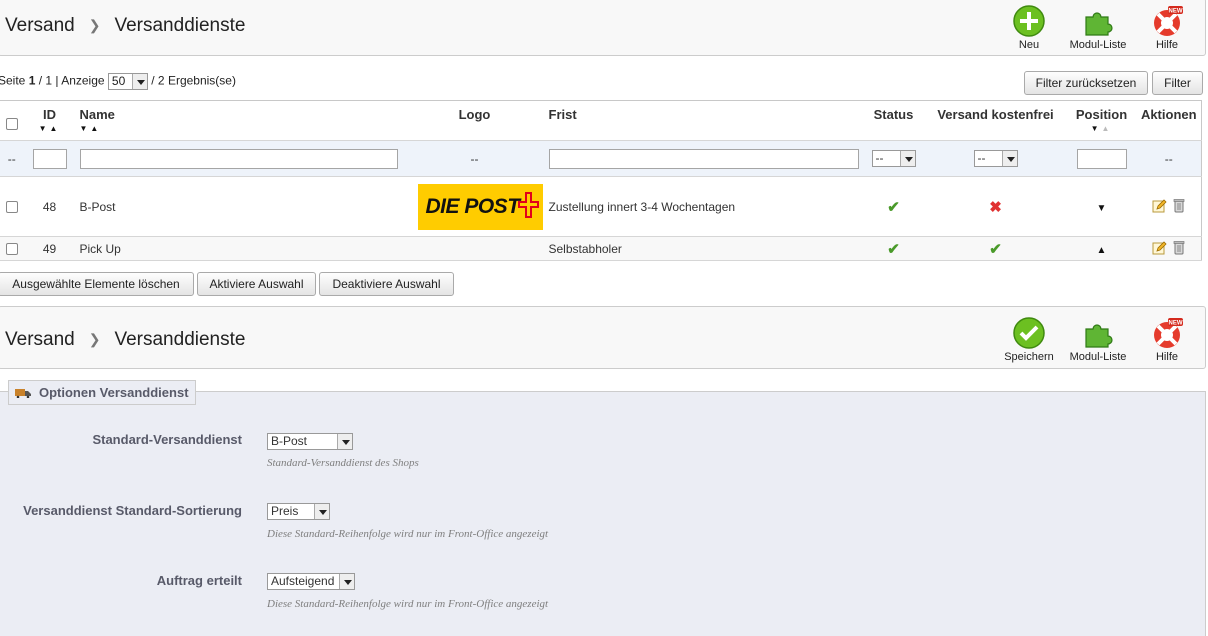 This screenshot has width=1208, height=636. I want to click on default-sort-select: Preis, so click(298, 511).